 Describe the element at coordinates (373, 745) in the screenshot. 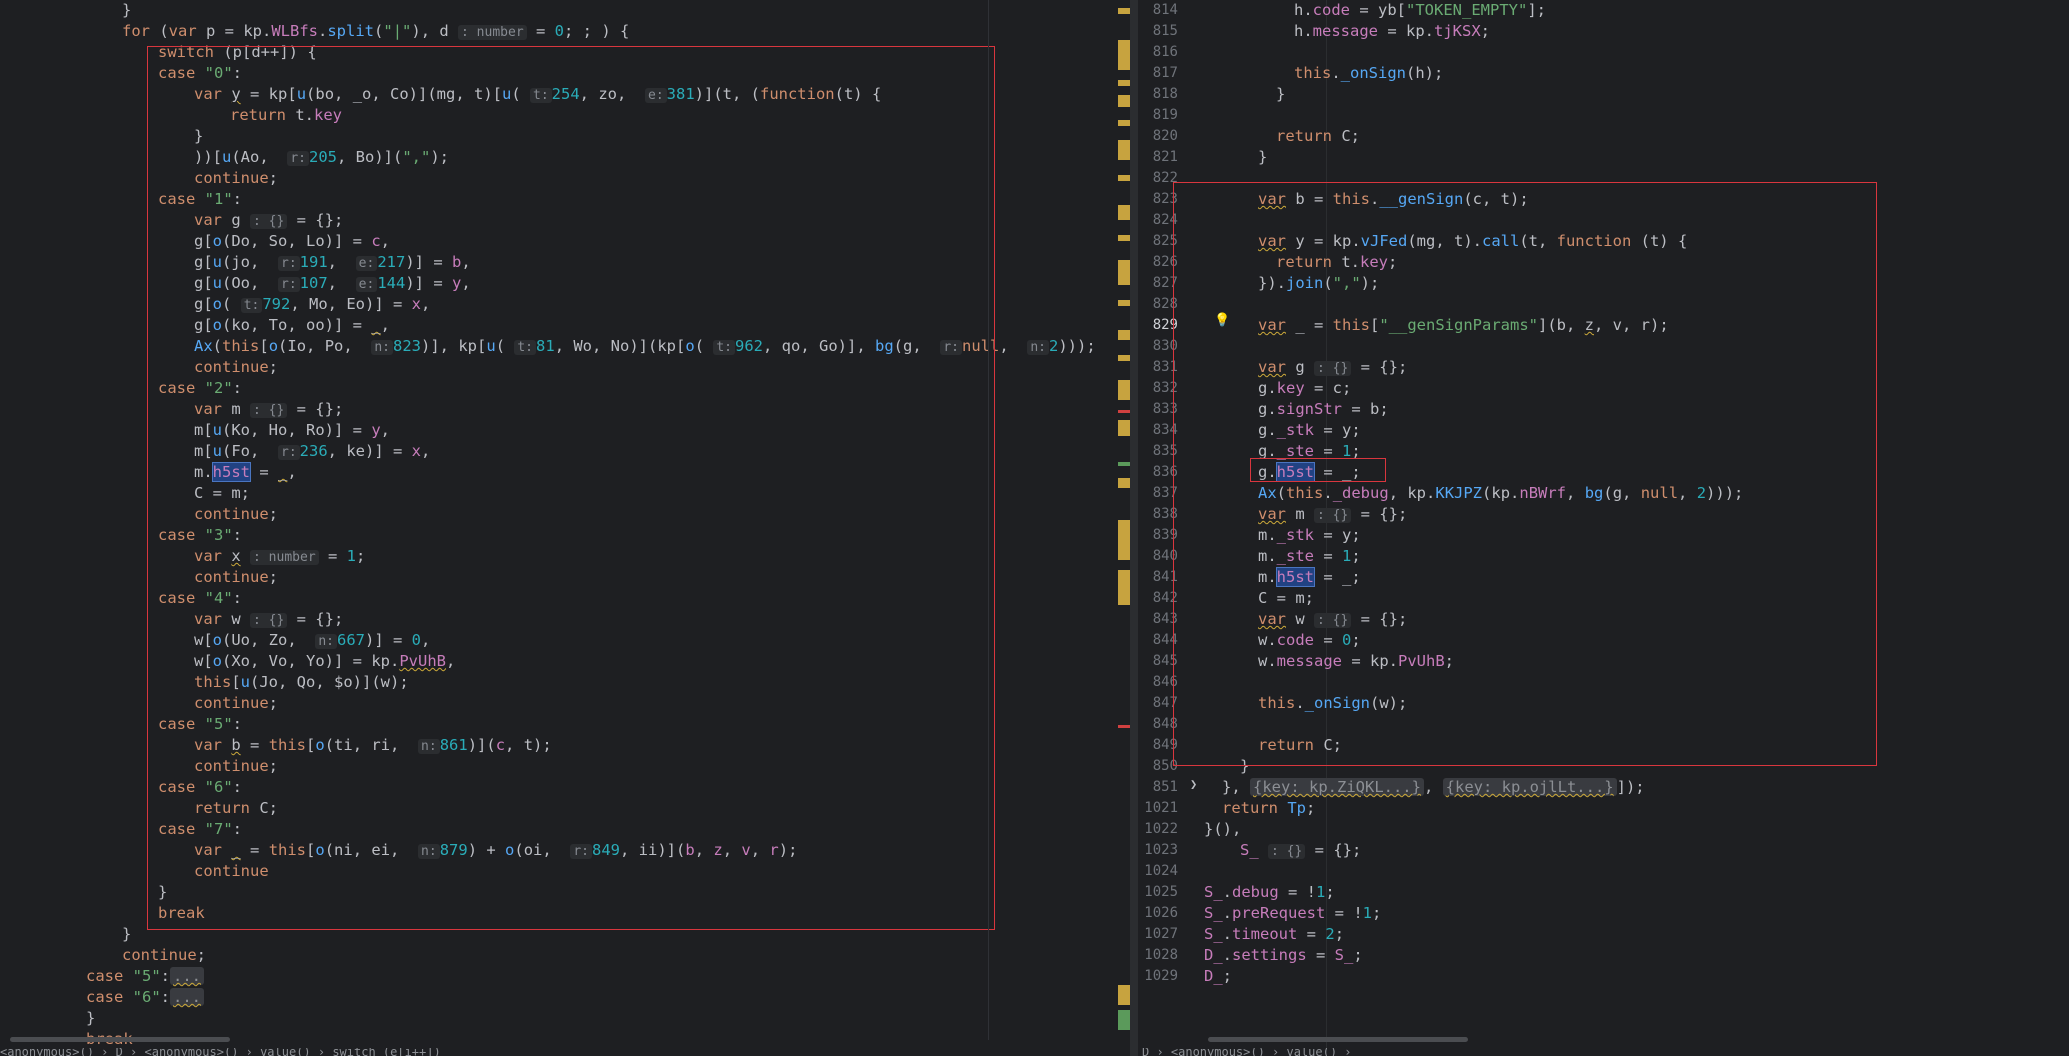

I see `code-line: var b = this[o(ti, ri, n: 861)](c, t);` at that location.